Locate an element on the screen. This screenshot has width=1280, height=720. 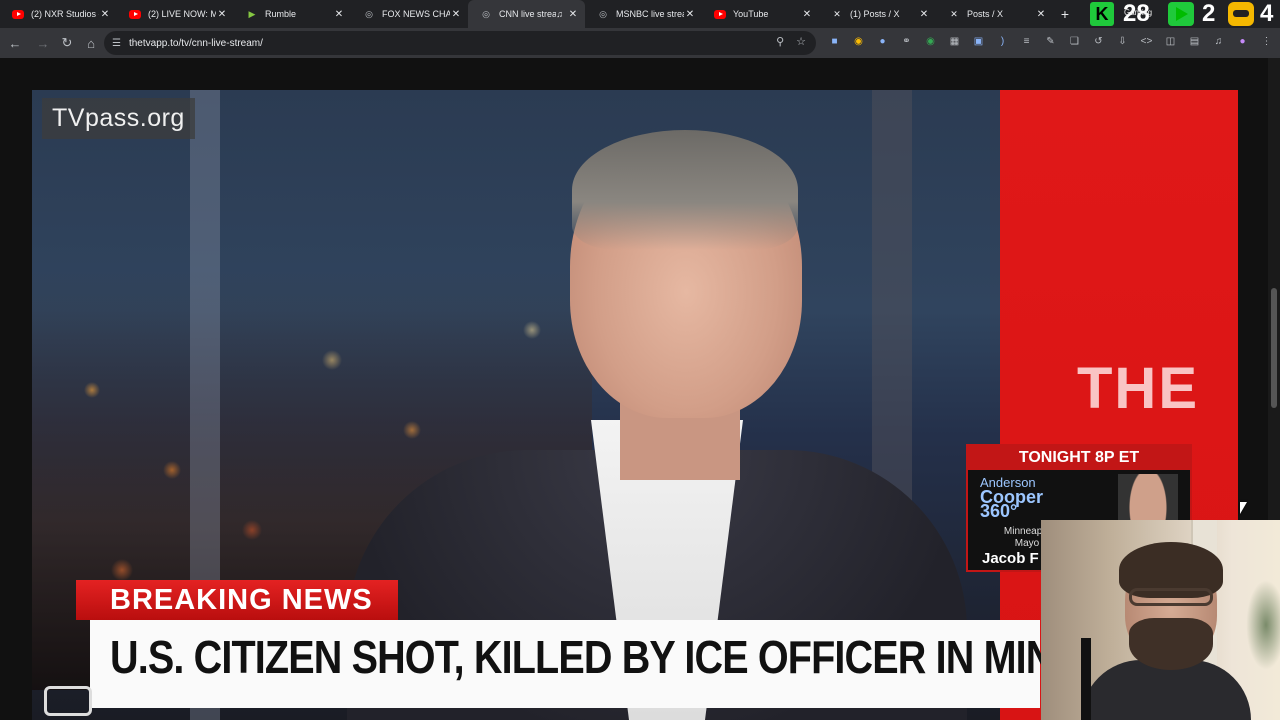
webcam-overlay is located at coordinates (1160, 620).